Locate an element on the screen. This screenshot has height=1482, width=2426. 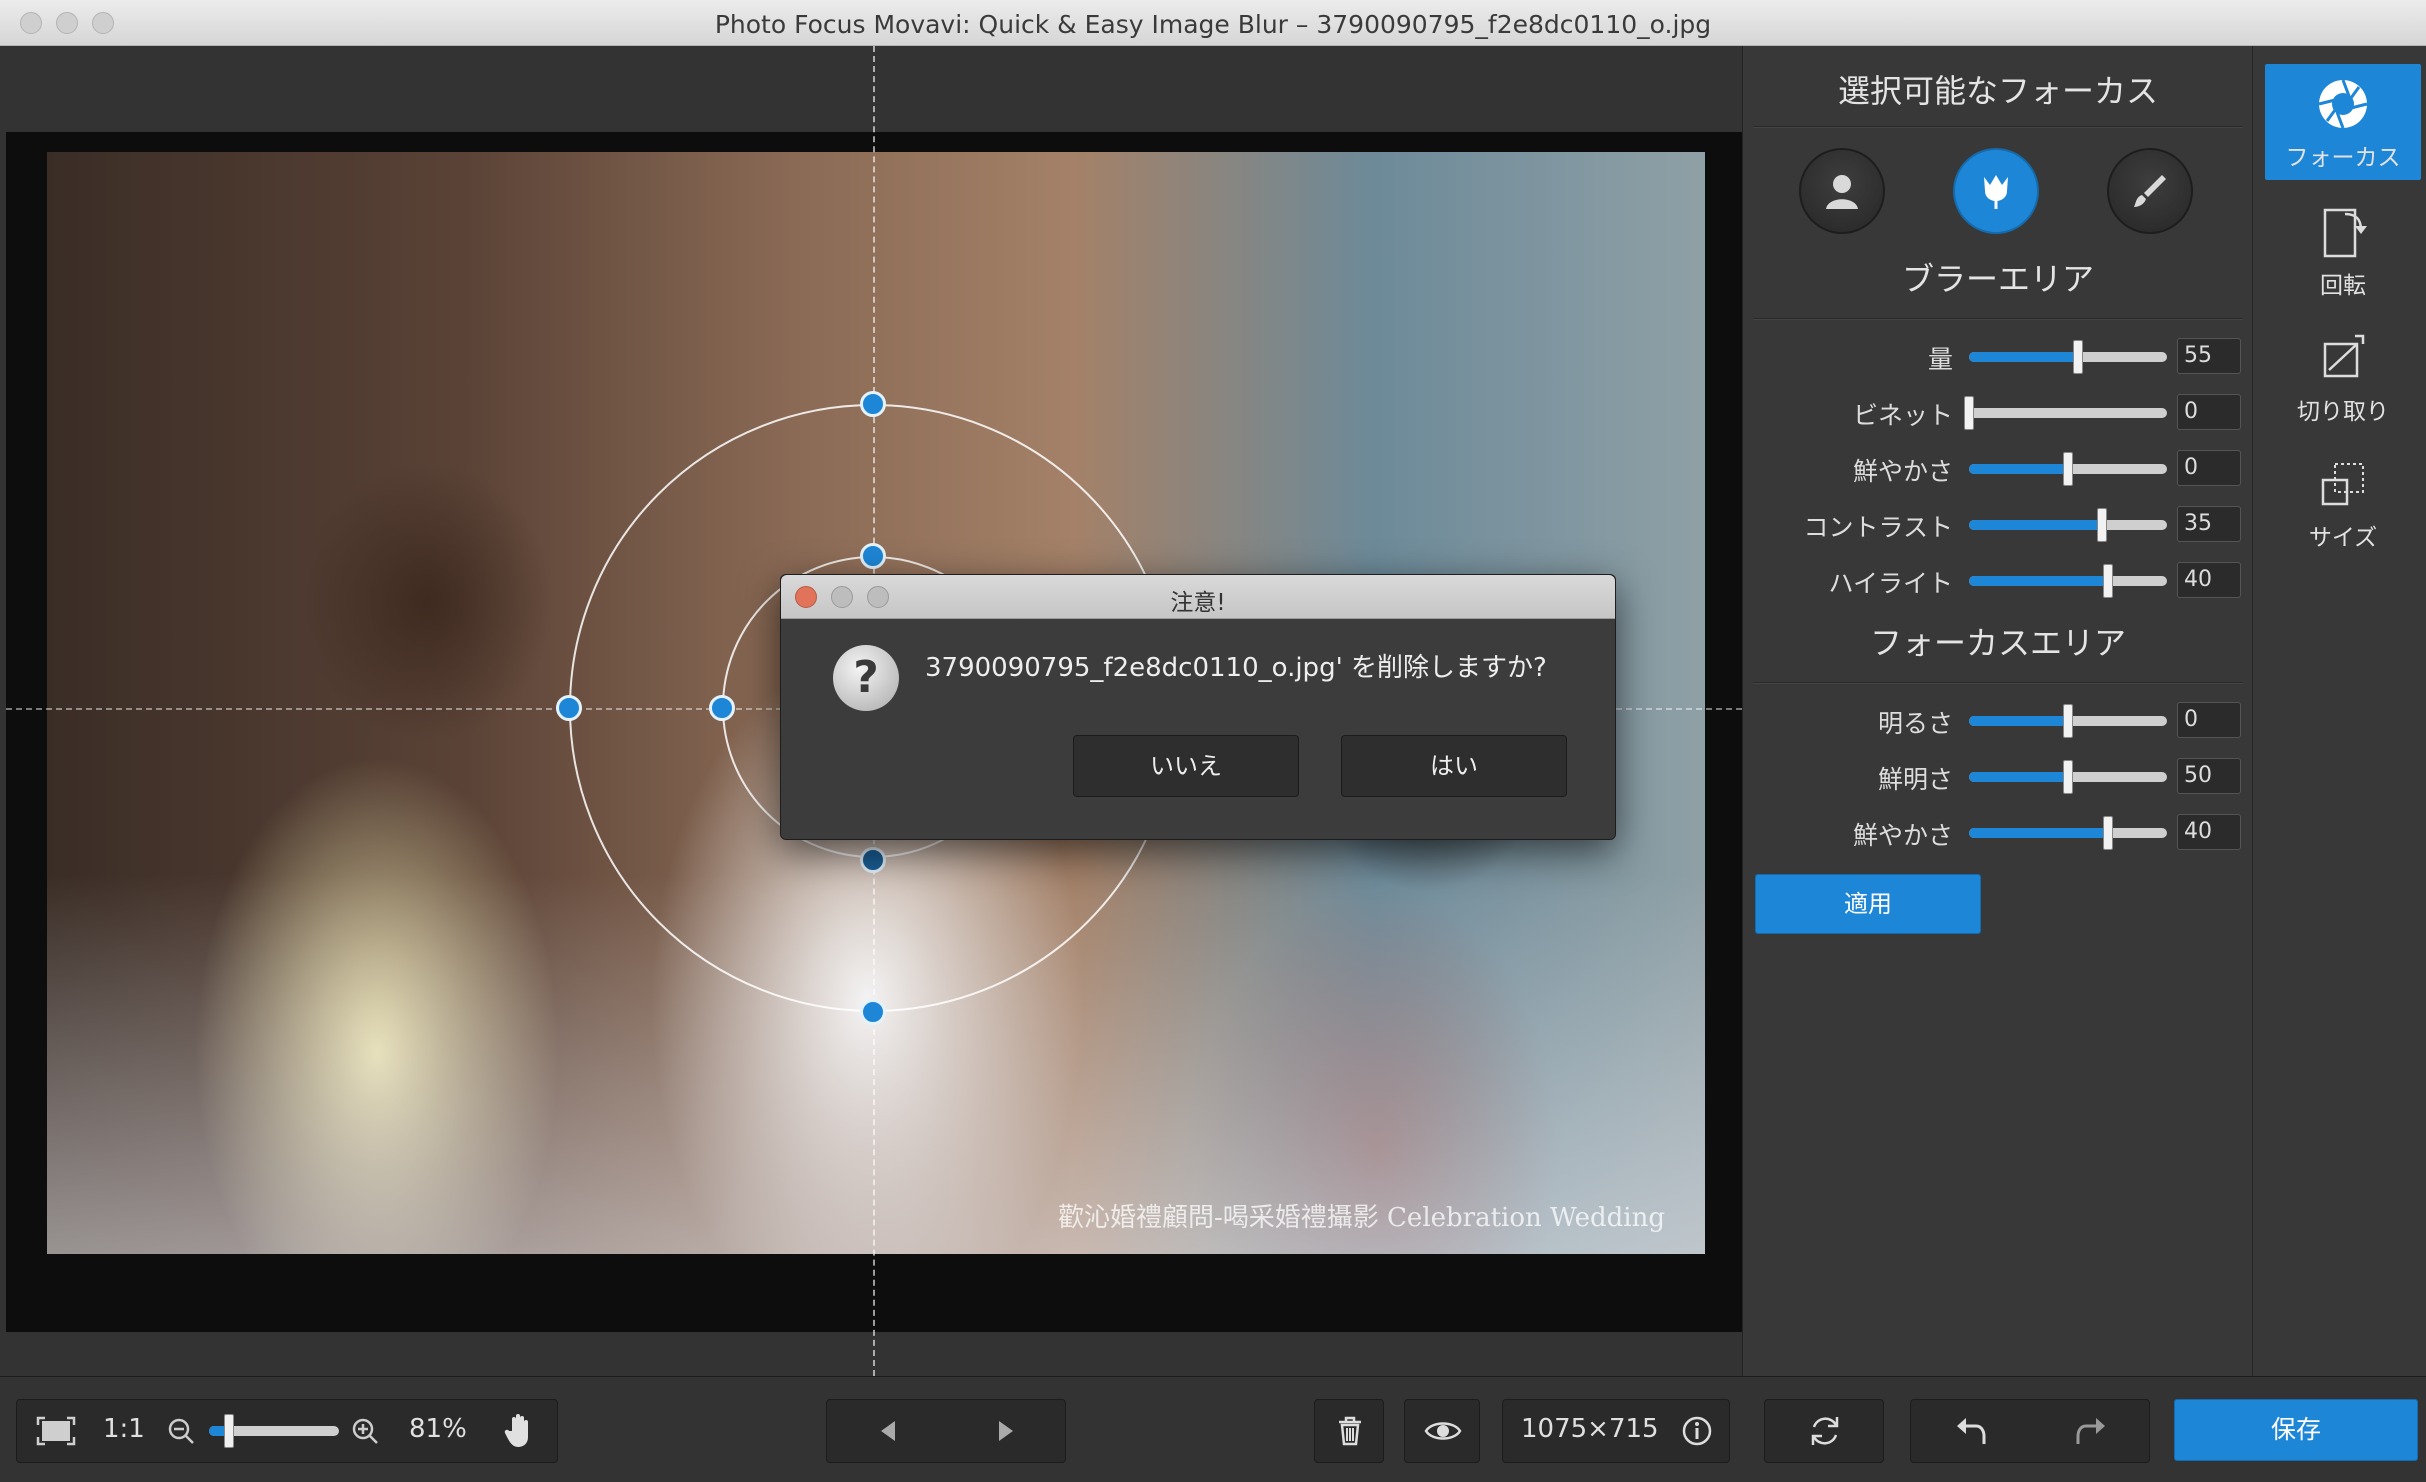
redo-icon is located at coordinates (2090, 1431).